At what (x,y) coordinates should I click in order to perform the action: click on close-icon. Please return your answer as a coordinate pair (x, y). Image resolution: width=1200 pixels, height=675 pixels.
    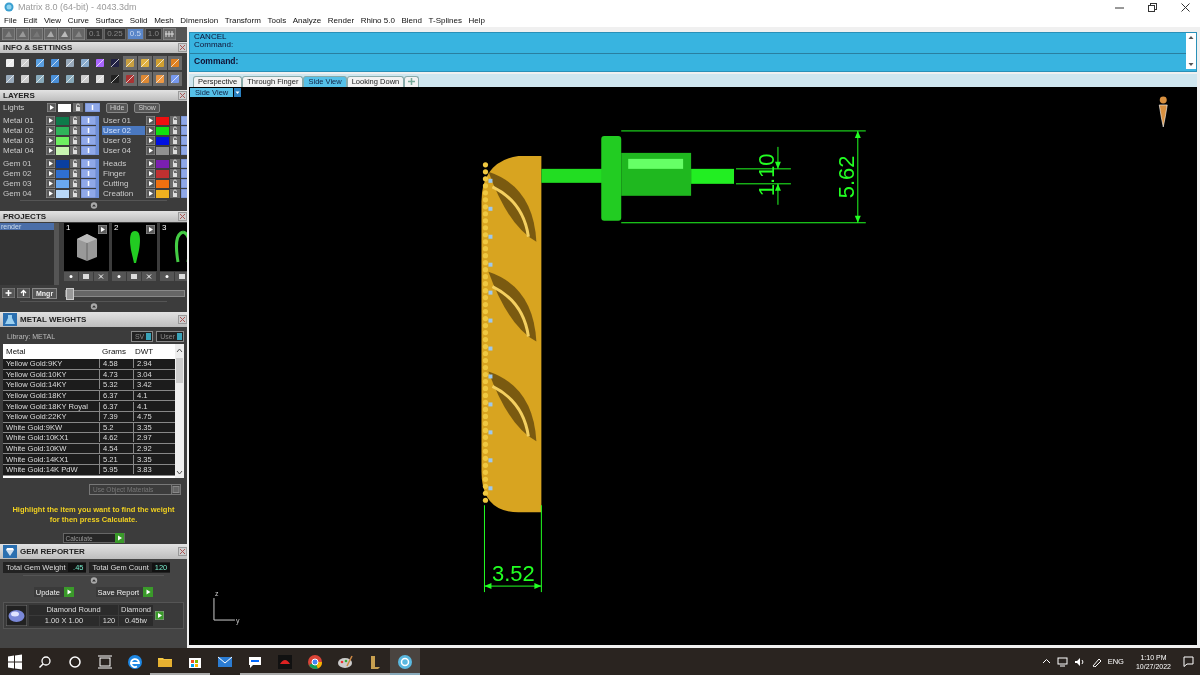
    Looking at the image, I should click on (1185, 7).